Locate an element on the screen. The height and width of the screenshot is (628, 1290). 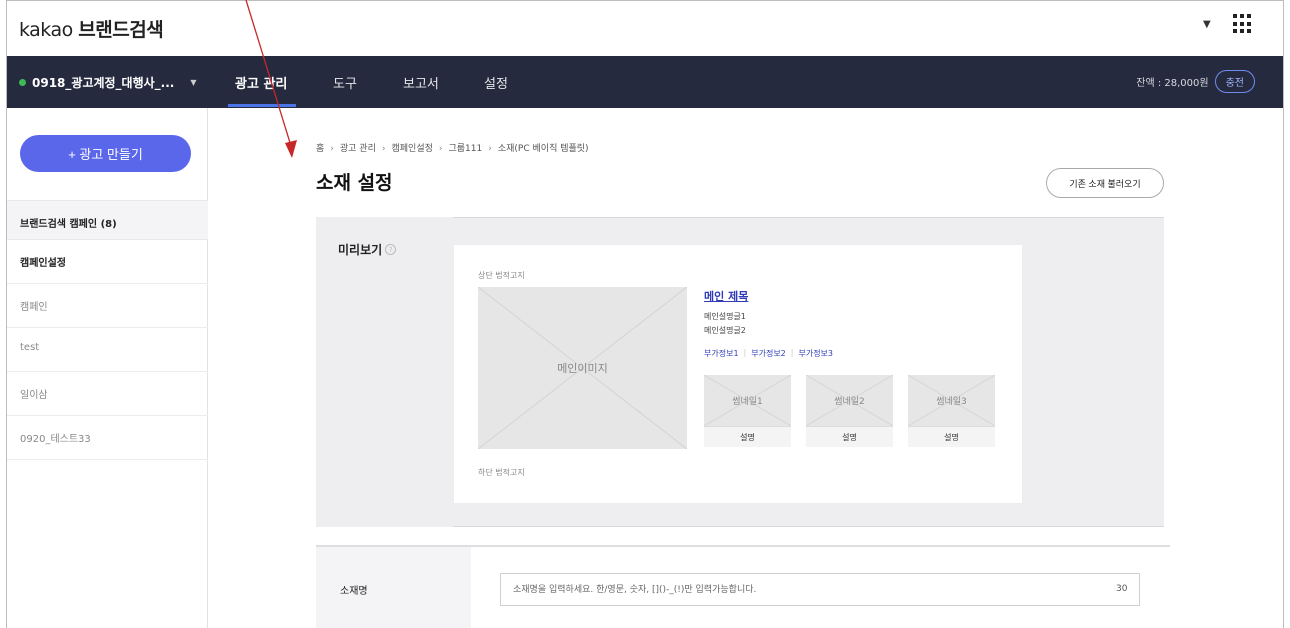
extra-info-links: 부가정보1 | 부가정보2 | 부가정보3 is located at coordinates (768, 353).